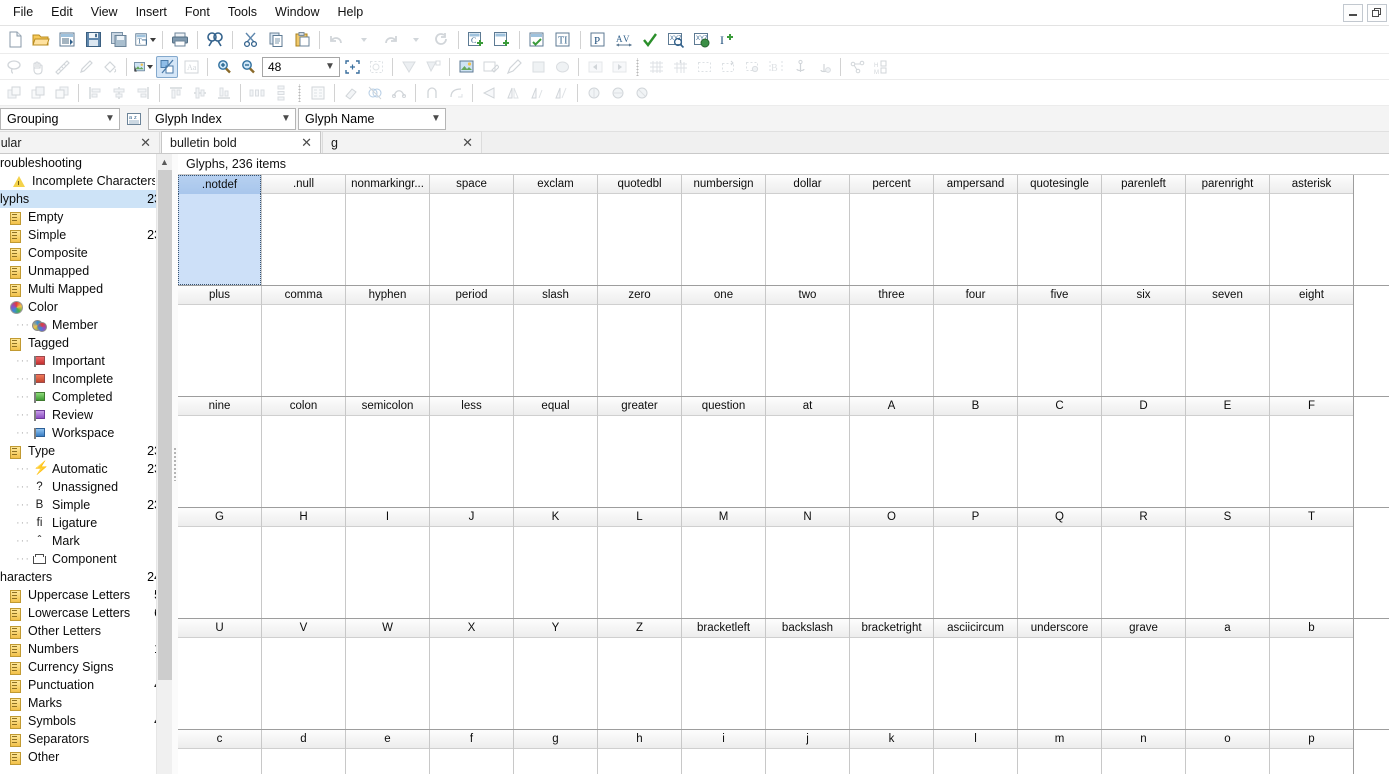  Describe the element at coordinates (86, 415) in the screenshot. I see `tree-item-review: ···Review0` at that location.